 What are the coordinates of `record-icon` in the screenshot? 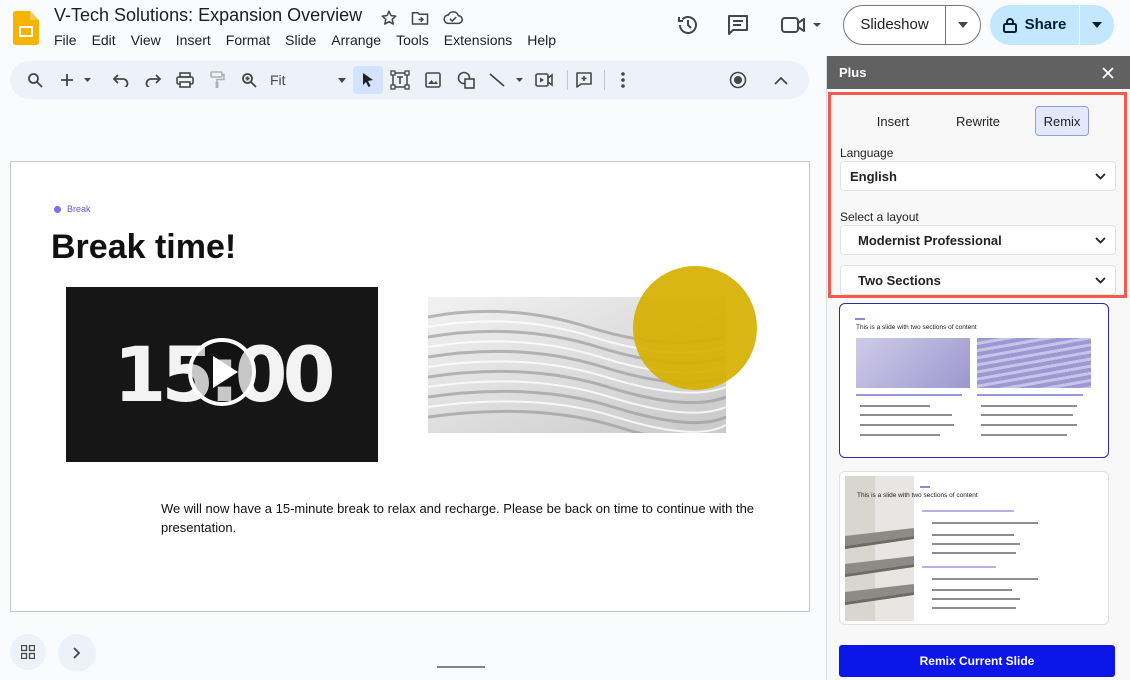 It's located at (738, 80).